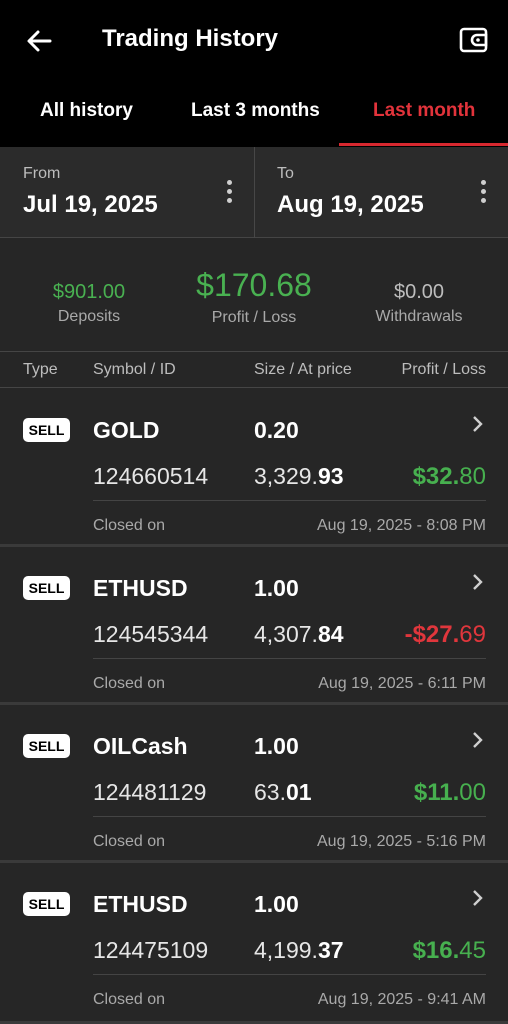 This screenshot has height=1024, width=508. Describe the element at coordinates (89, 292) in the screenshot. I see `deposits-value: $901.00` at that location.